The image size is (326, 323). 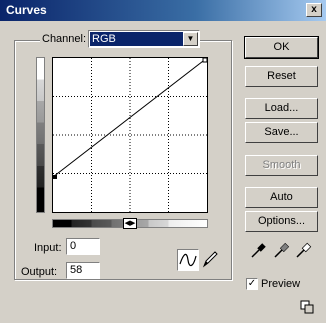 I want to click on white-eyedropper-icon, so click(x=304, y=250).